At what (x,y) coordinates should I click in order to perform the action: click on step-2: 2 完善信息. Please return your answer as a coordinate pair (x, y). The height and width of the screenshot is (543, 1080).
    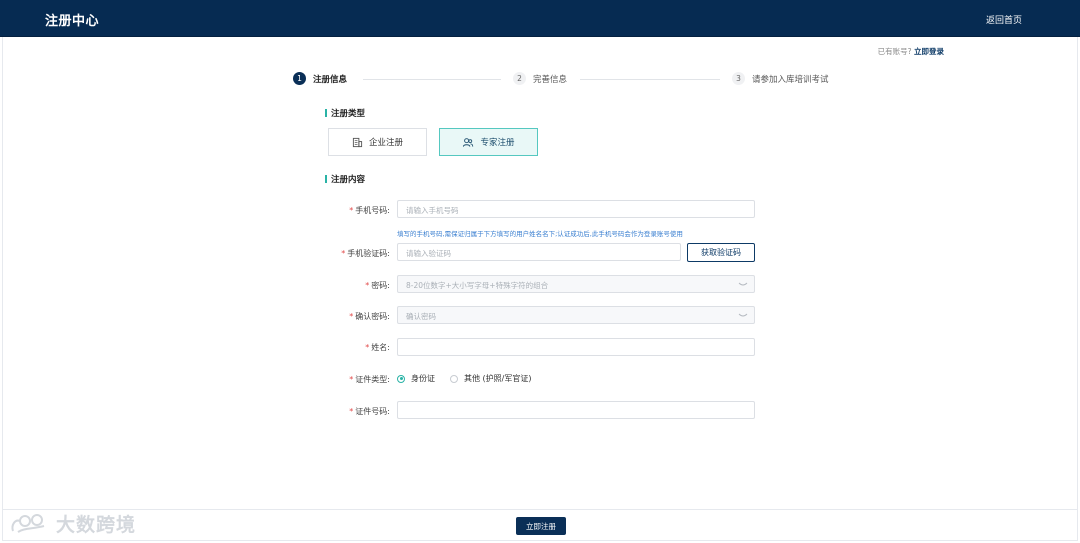
    Looking at the image, I should click on (540, 78).